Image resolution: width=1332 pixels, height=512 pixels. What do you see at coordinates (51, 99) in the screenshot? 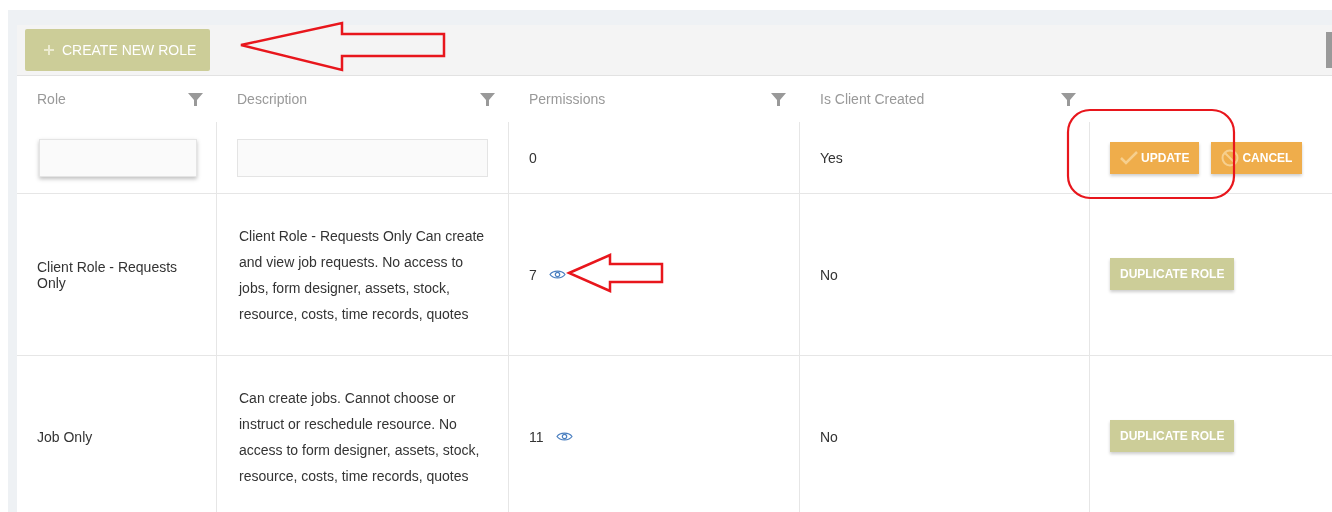
I see `column-header: Role` at bounding box center [51, 99].